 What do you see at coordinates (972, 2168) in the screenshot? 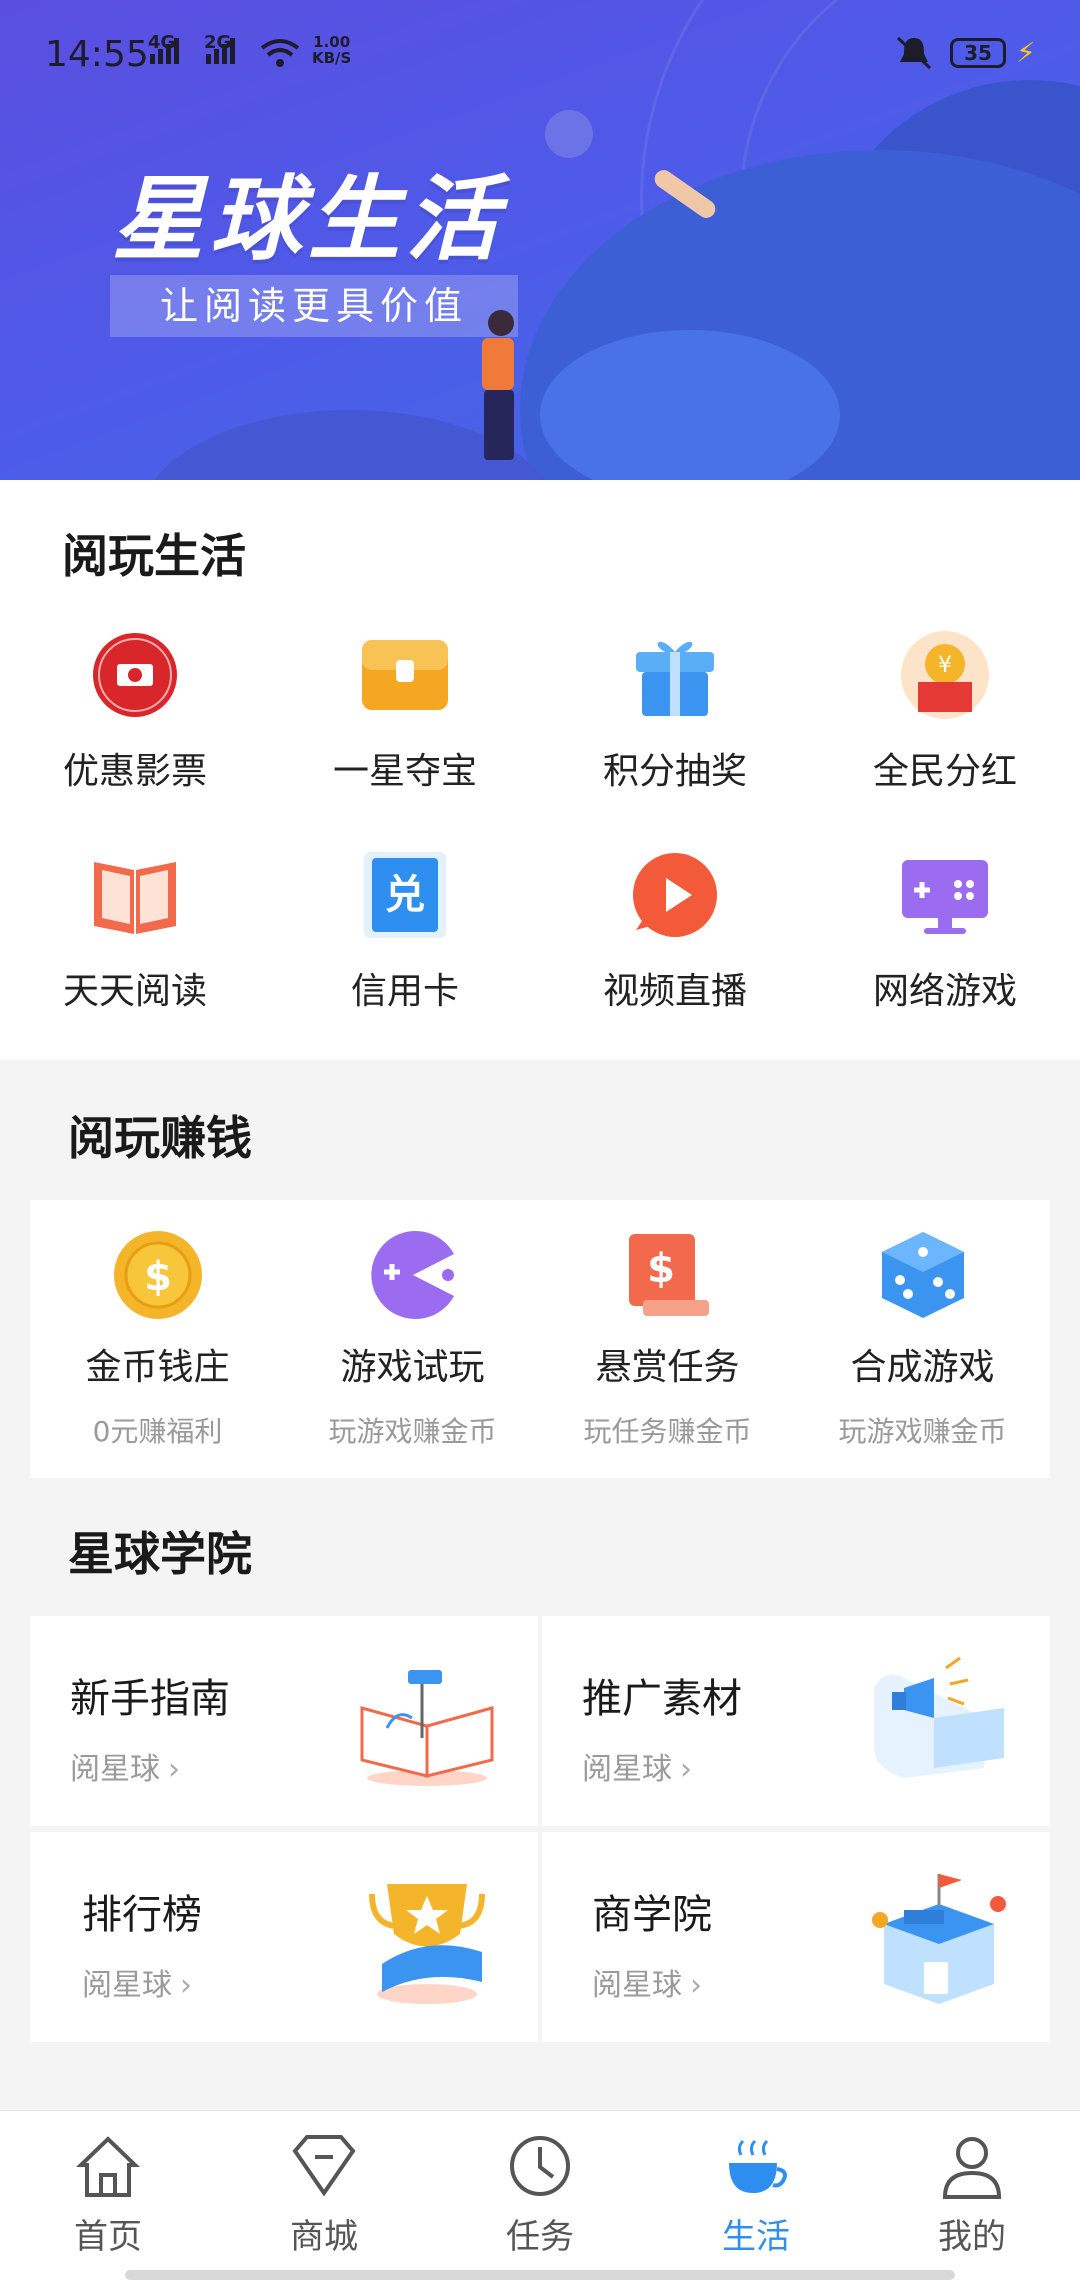
I see `person-icon` at bounding box center [972, 2168].